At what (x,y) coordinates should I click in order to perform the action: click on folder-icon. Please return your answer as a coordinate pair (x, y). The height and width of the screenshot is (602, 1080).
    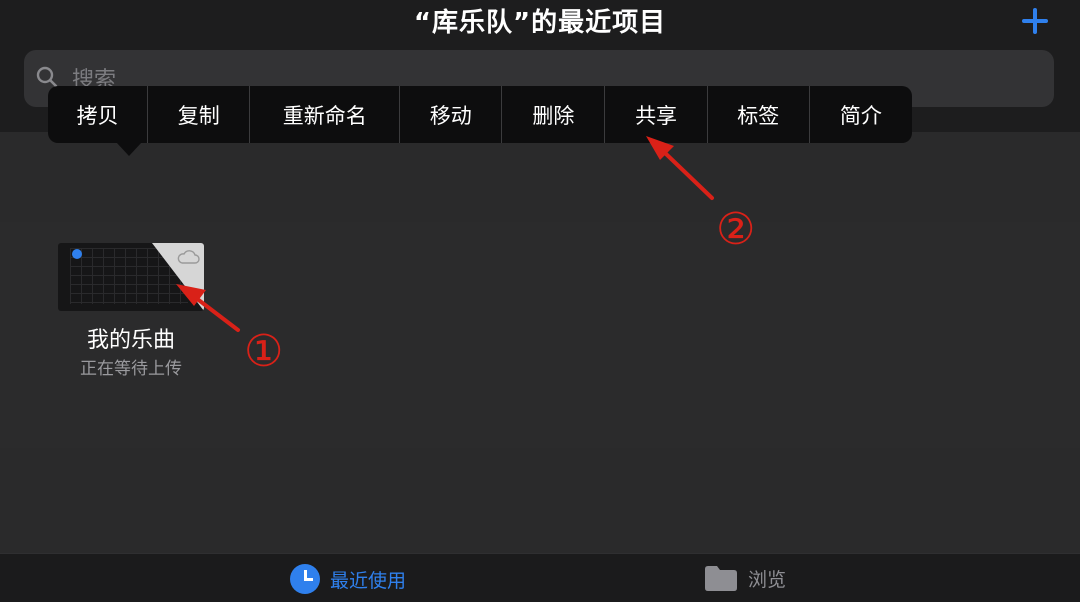
    Looking at the image, I should click on (721, 578).